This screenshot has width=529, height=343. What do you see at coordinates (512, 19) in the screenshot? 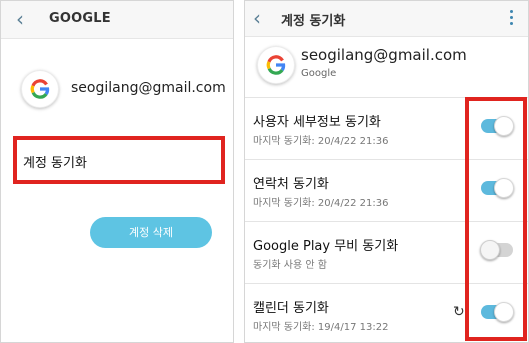
I see `more-options-icon` at bounding box center [512, 19].